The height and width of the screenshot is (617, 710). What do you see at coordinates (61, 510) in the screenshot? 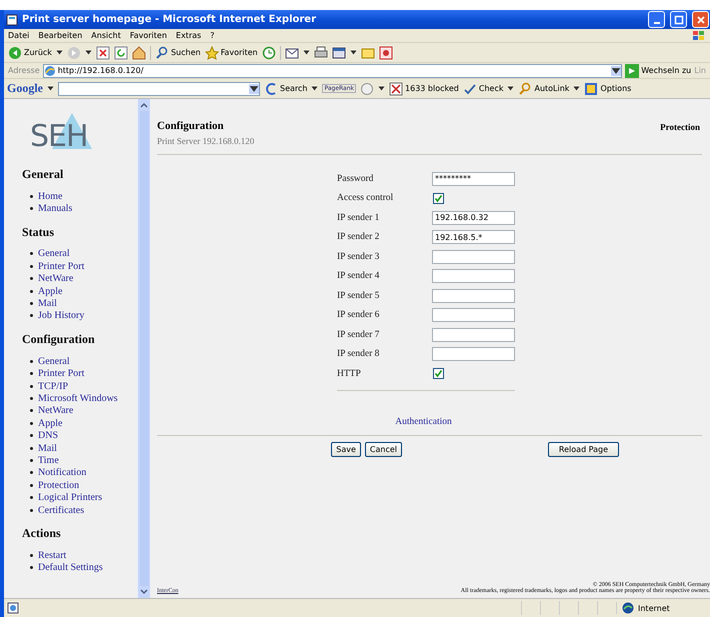
I see `nav-link: Certificates` at bounding box center [61, 510].